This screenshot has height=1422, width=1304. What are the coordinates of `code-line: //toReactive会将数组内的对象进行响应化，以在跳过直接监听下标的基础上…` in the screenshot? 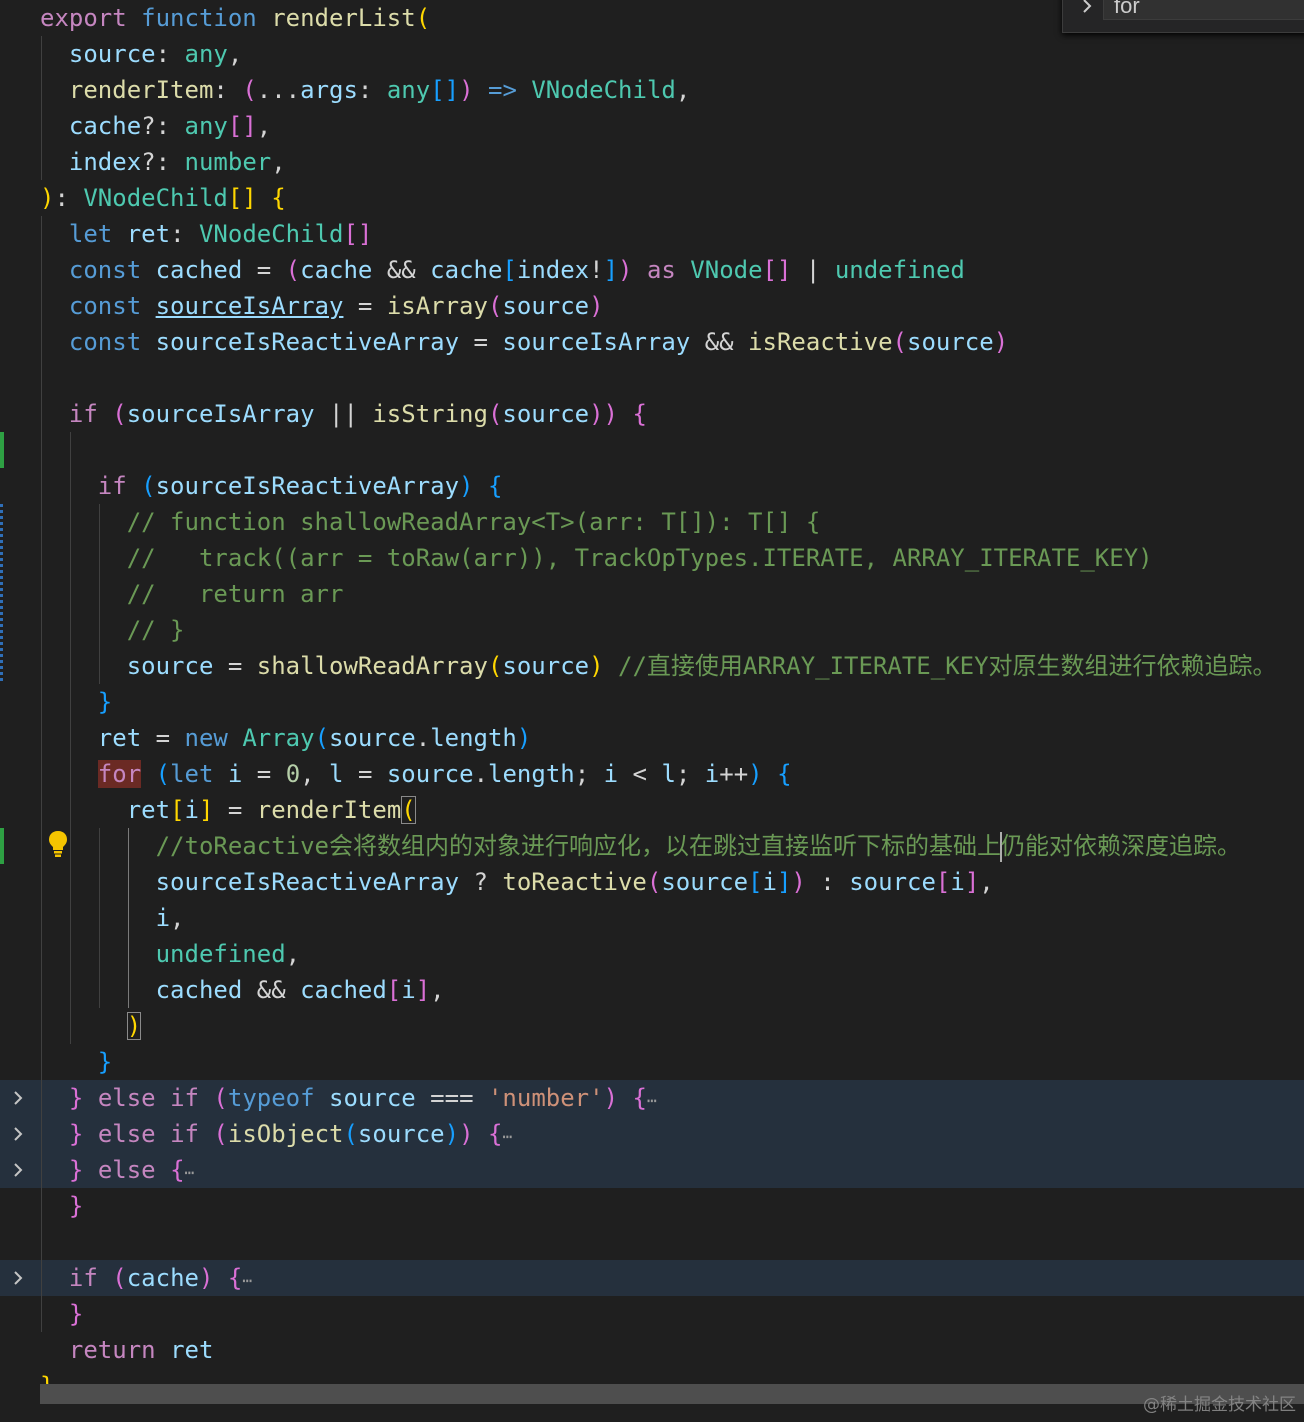 It's located at (652, 846).